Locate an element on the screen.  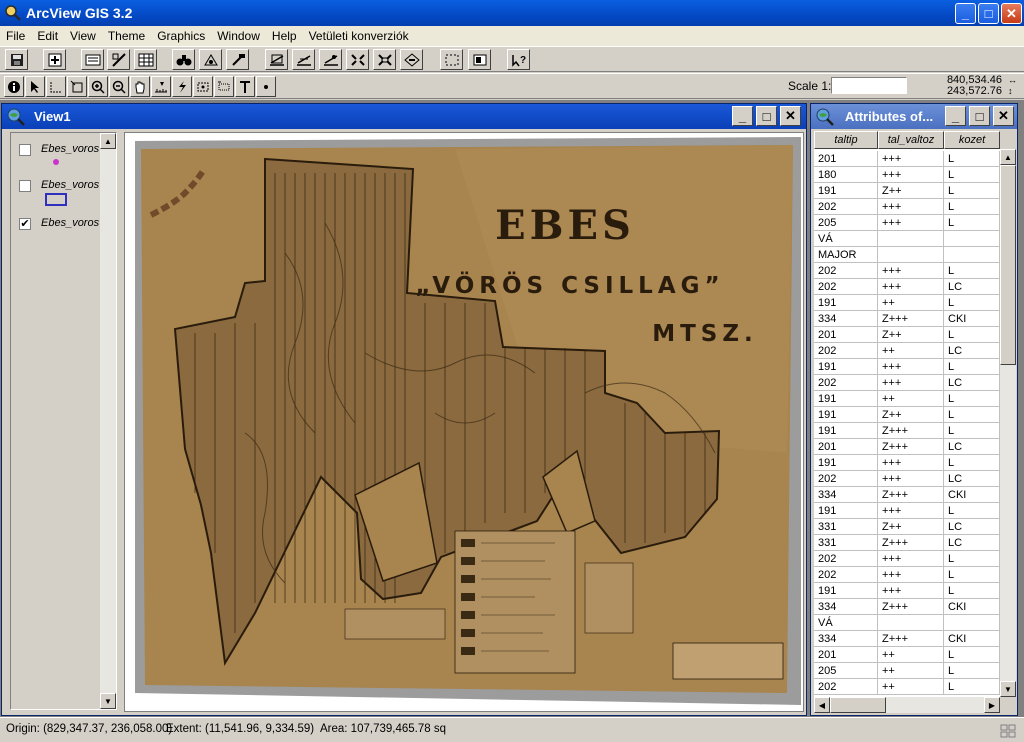
table-row: 331 Z++ LC is located at coordinates (907, 527).